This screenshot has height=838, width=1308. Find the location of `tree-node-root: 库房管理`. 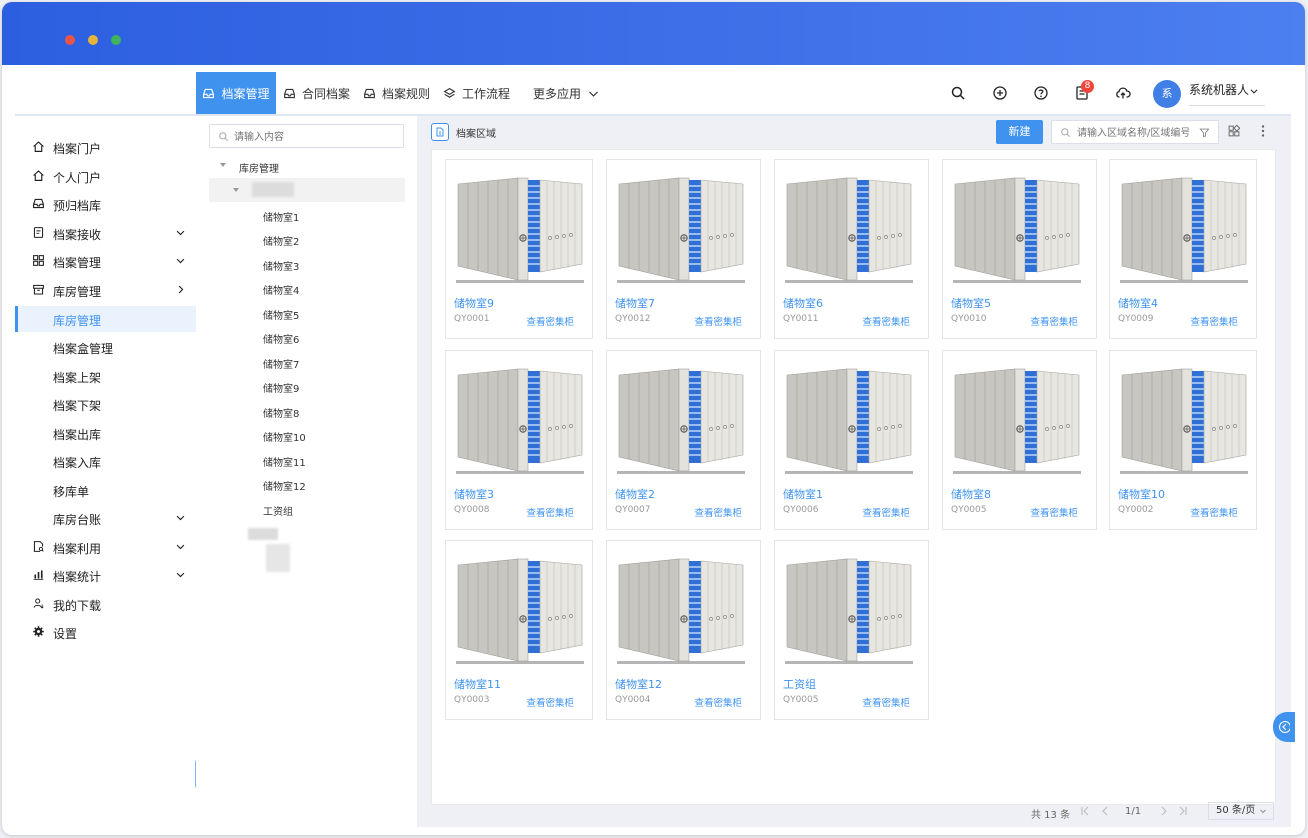

tree-node-root: 库房管理 is located at coordinates (259, 167).